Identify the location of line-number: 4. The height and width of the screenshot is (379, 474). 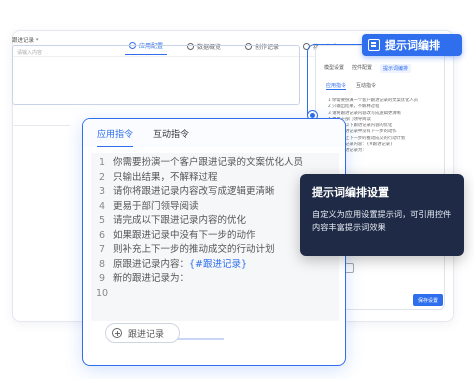
(102, 206).